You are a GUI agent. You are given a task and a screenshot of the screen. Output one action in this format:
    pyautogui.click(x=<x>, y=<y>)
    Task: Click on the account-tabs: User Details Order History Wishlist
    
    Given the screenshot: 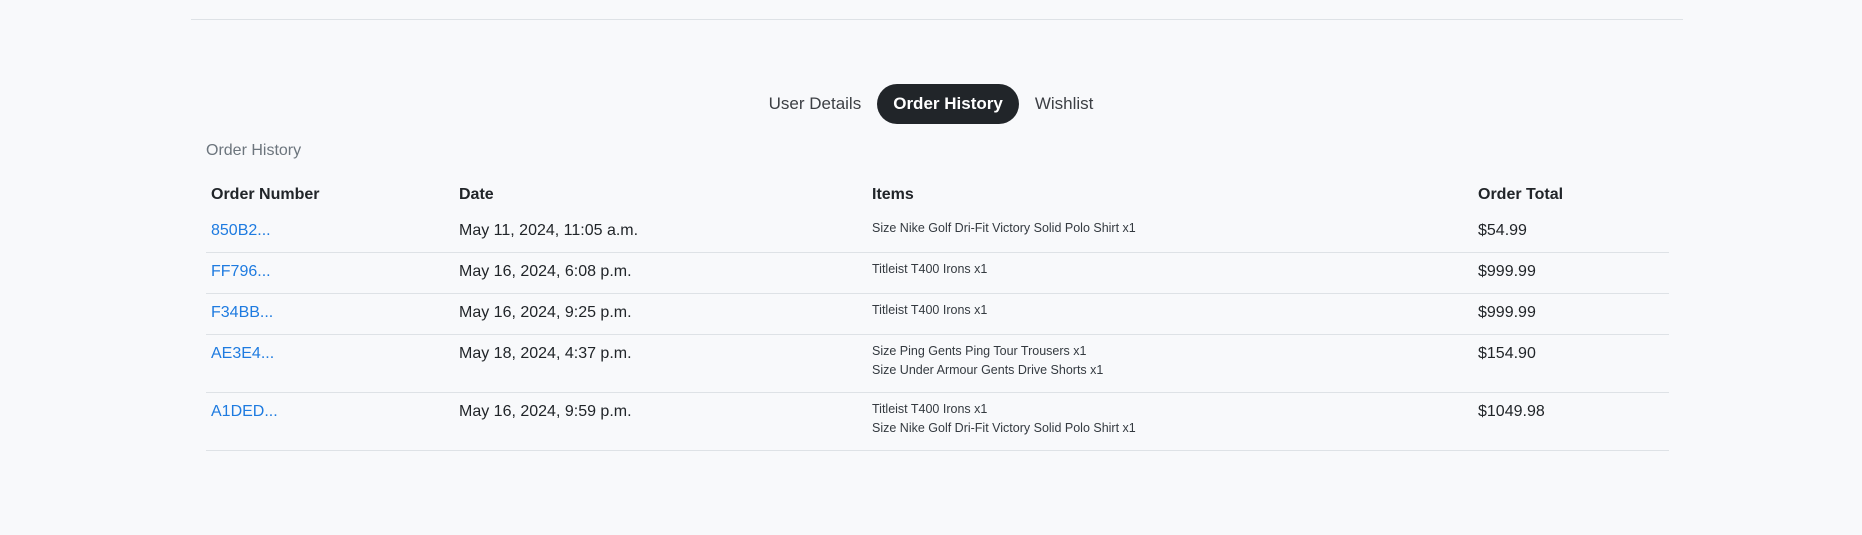 What is the action you would take?
    pyautogui.click(x=931, y=104)
    